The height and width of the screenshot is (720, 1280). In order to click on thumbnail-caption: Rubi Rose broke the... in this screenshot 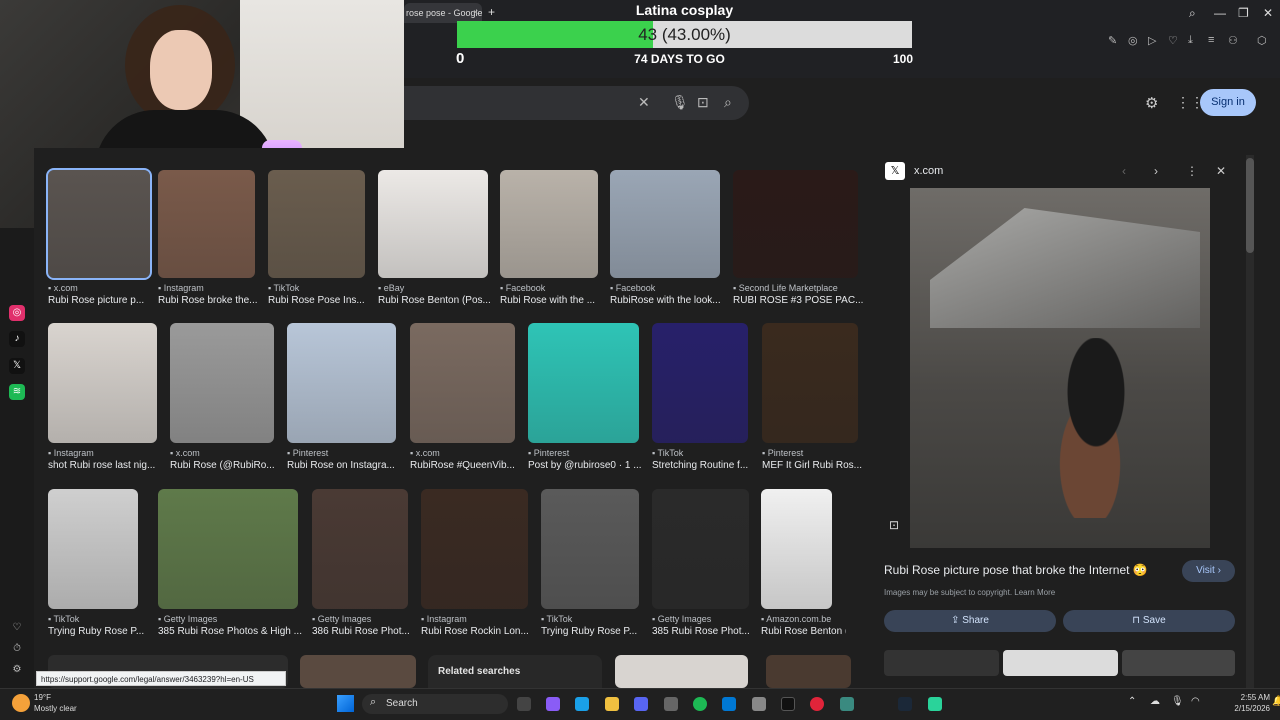, I will do `click(213, 300)`.